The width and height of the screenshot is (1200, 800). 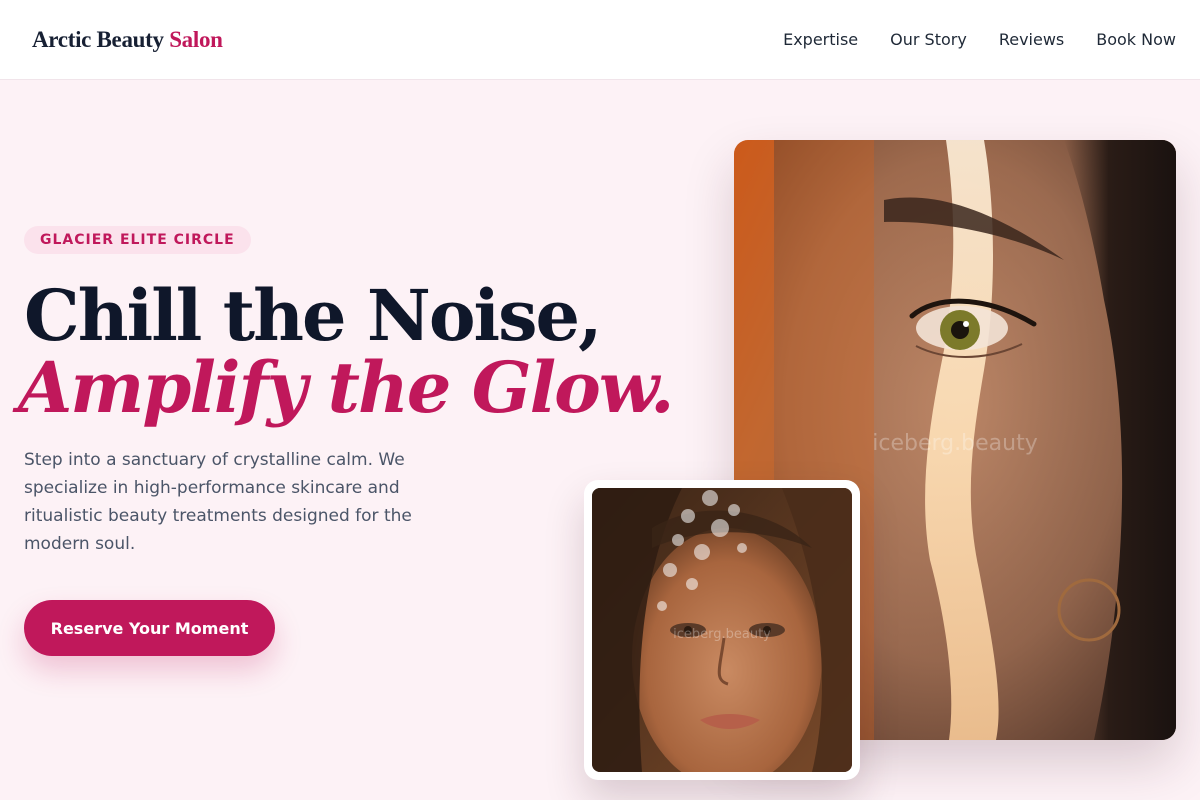 What do you see at coordinates (346, 387) in the screenshot?
I see `headline-line-2: Amplify the Glow.` at bounding box center [346, 387].